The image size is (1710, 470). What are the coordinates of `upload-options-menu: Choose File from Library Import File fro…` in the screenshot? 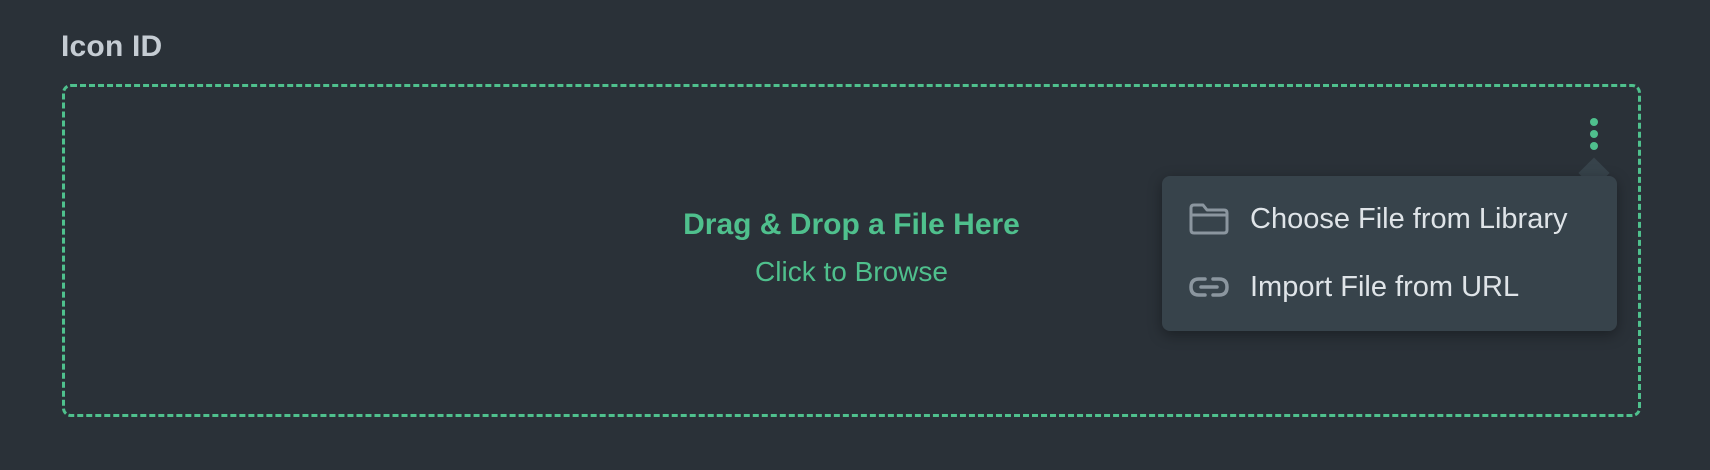 It's located at (1389, 253).